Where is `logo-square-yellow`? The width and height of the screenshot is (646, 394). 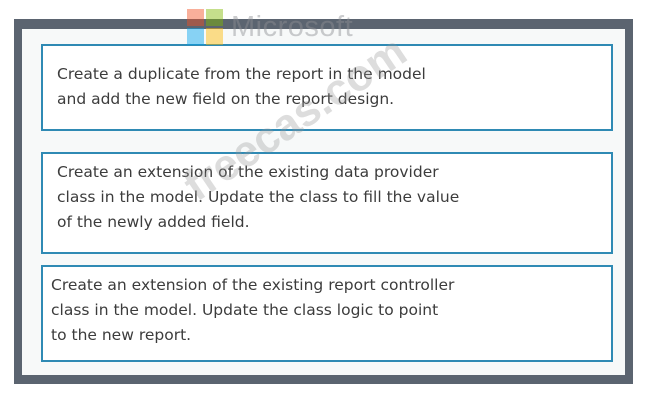 logo-square-yellow is located at coordinates (214, 36).